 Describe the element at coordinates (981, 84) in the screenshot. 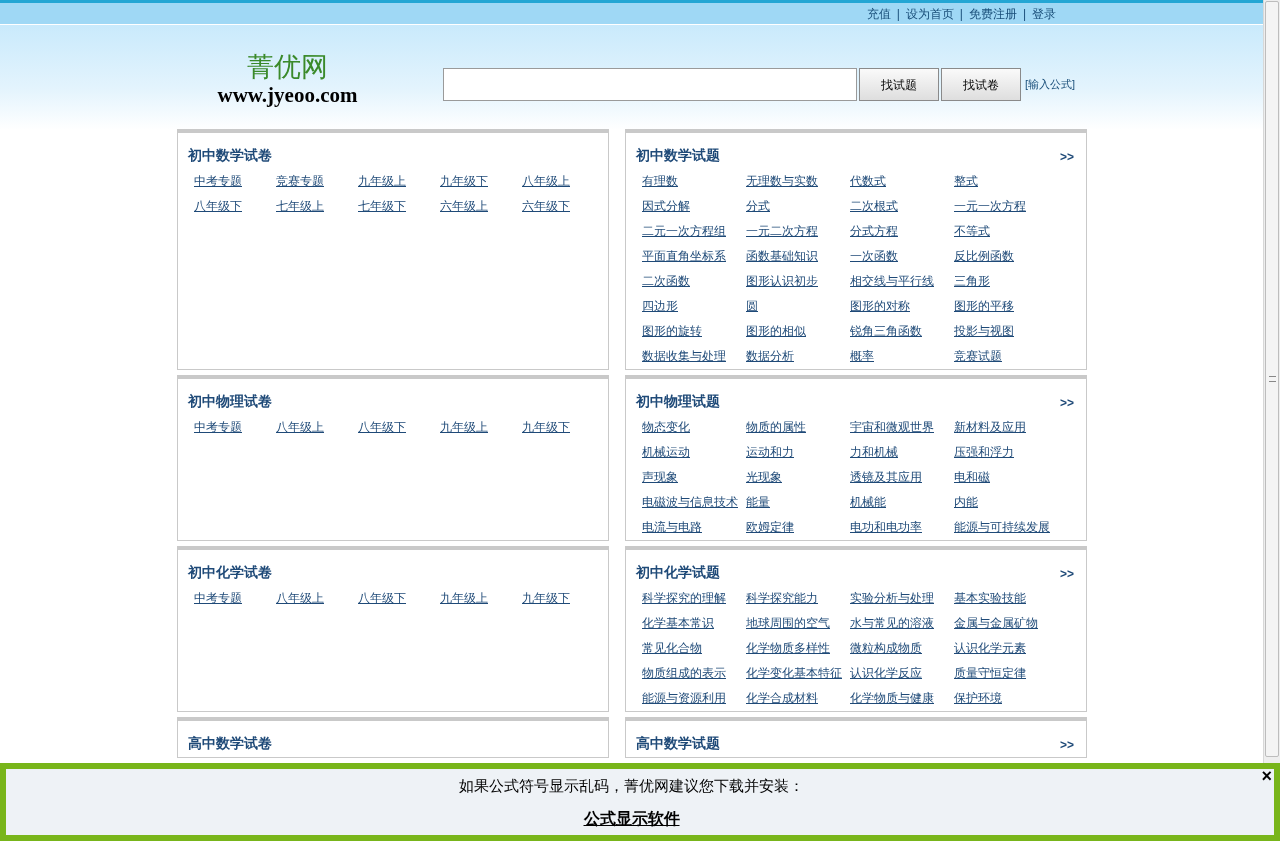

I see `search-button: 找试卷` at that location.